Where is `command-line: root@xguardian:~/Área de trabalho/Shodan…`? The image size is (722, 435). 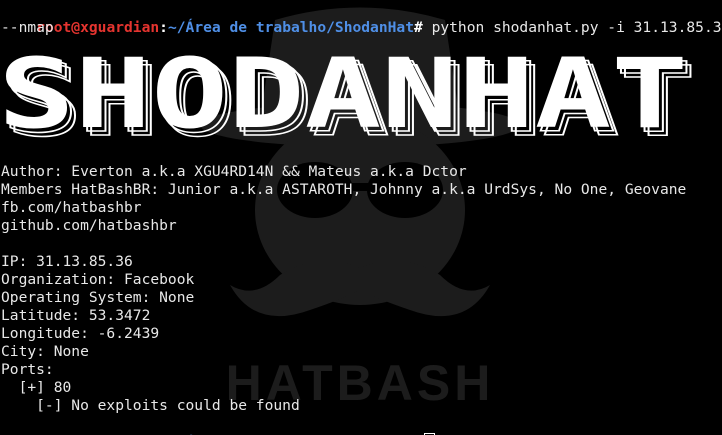
command-line: root@xguardian:~/Área de trabalho/Shodan… is located at coordinates (361, 18).